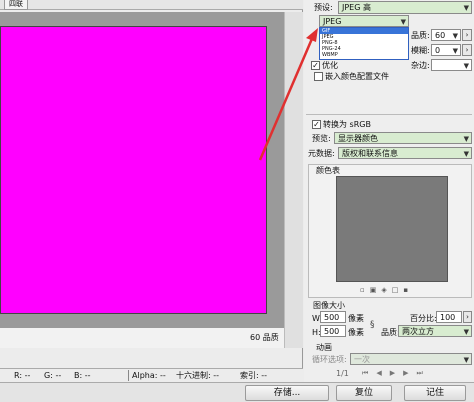 Image resolution: width=474 pixels, height=402 pixels. I want to click on annotation-arrow-line, so click(287, 97).